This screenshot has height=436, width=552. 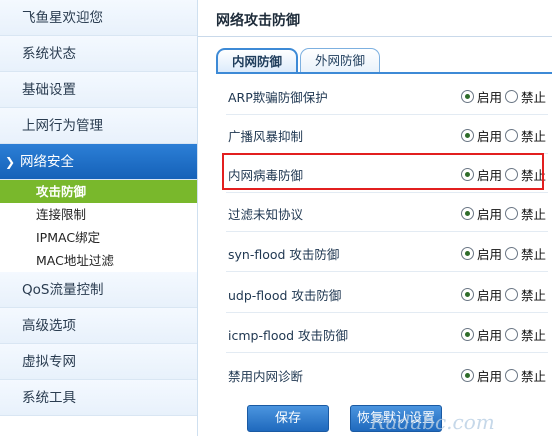 I want to click on sidebar-item-basic-settings: 基础设置, so click(x=98, y=90).